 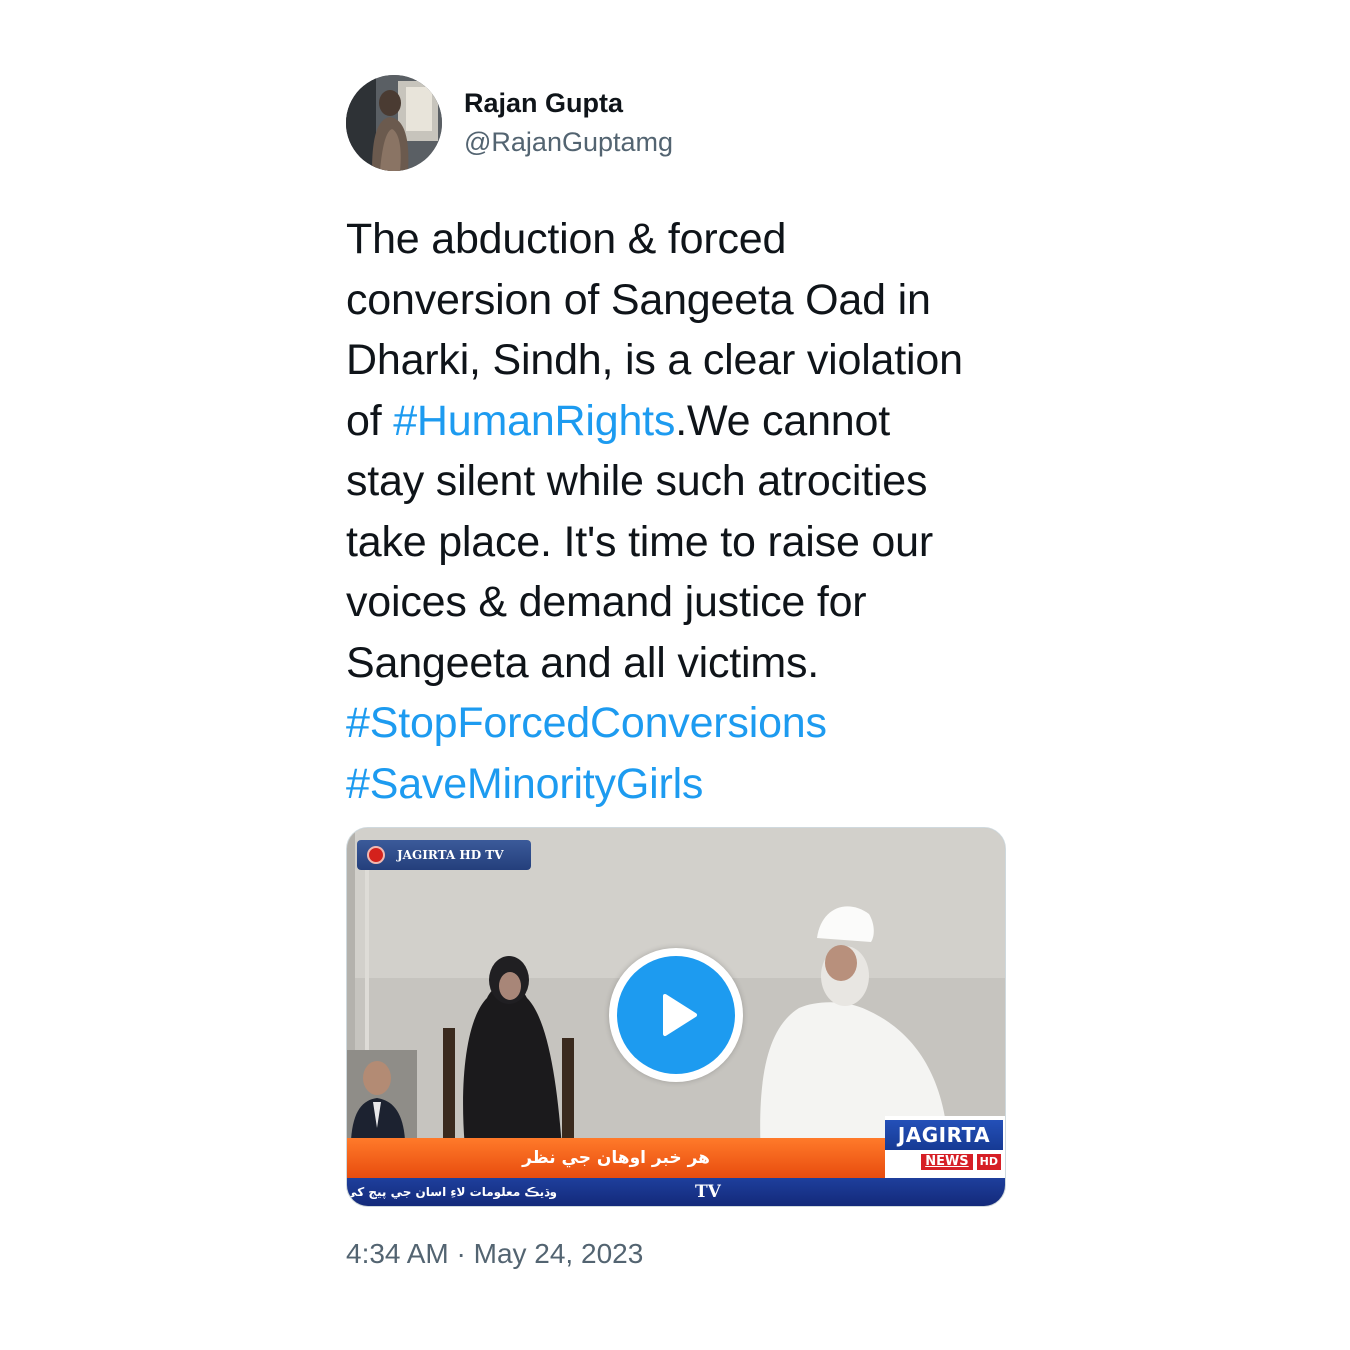 What do you see at coordinates (452, 1192) in the screenshot?
I see `ticker-bottom-text: وڌيڪ معلومات لاءِ اسان جي پيج کي` at bounding box center [452, 1192].